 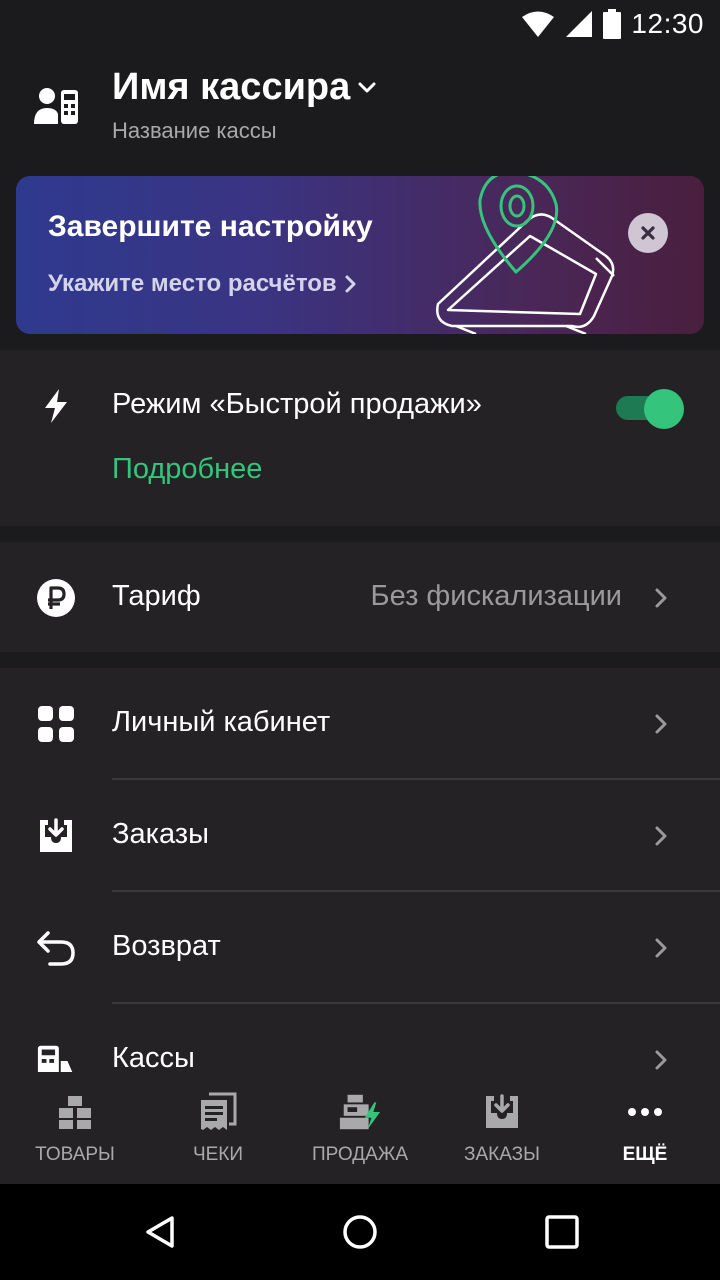 I want to click on toggle-knob, so click(x=664, y=409).